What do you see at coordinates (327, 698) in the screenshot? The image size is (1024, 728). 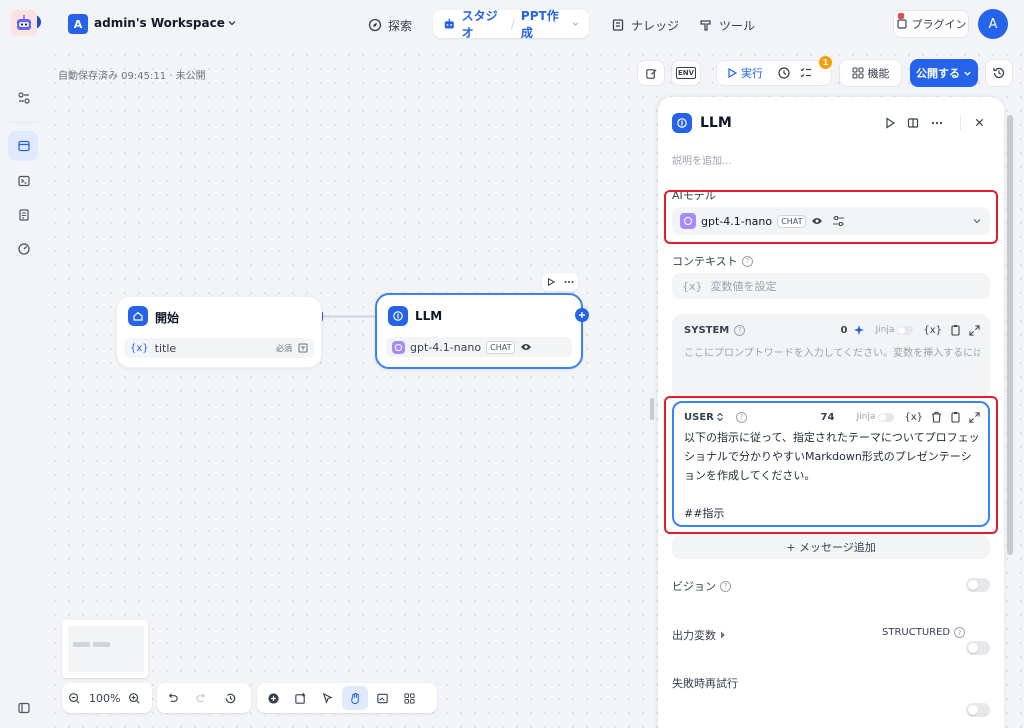 I see `pointer-icon` at bounding box center [327, 698].